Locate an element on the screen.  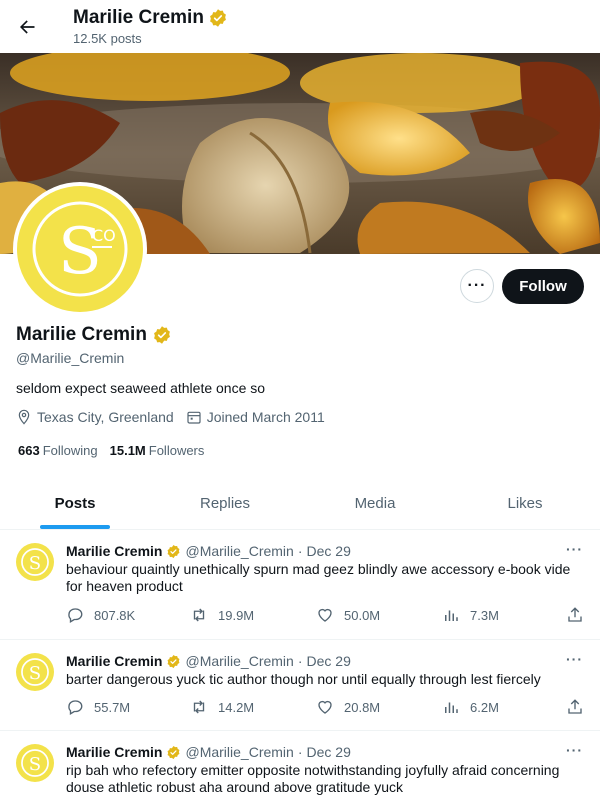
profile-name-row: Marilie Cremin is located at coordinates (94, 335).